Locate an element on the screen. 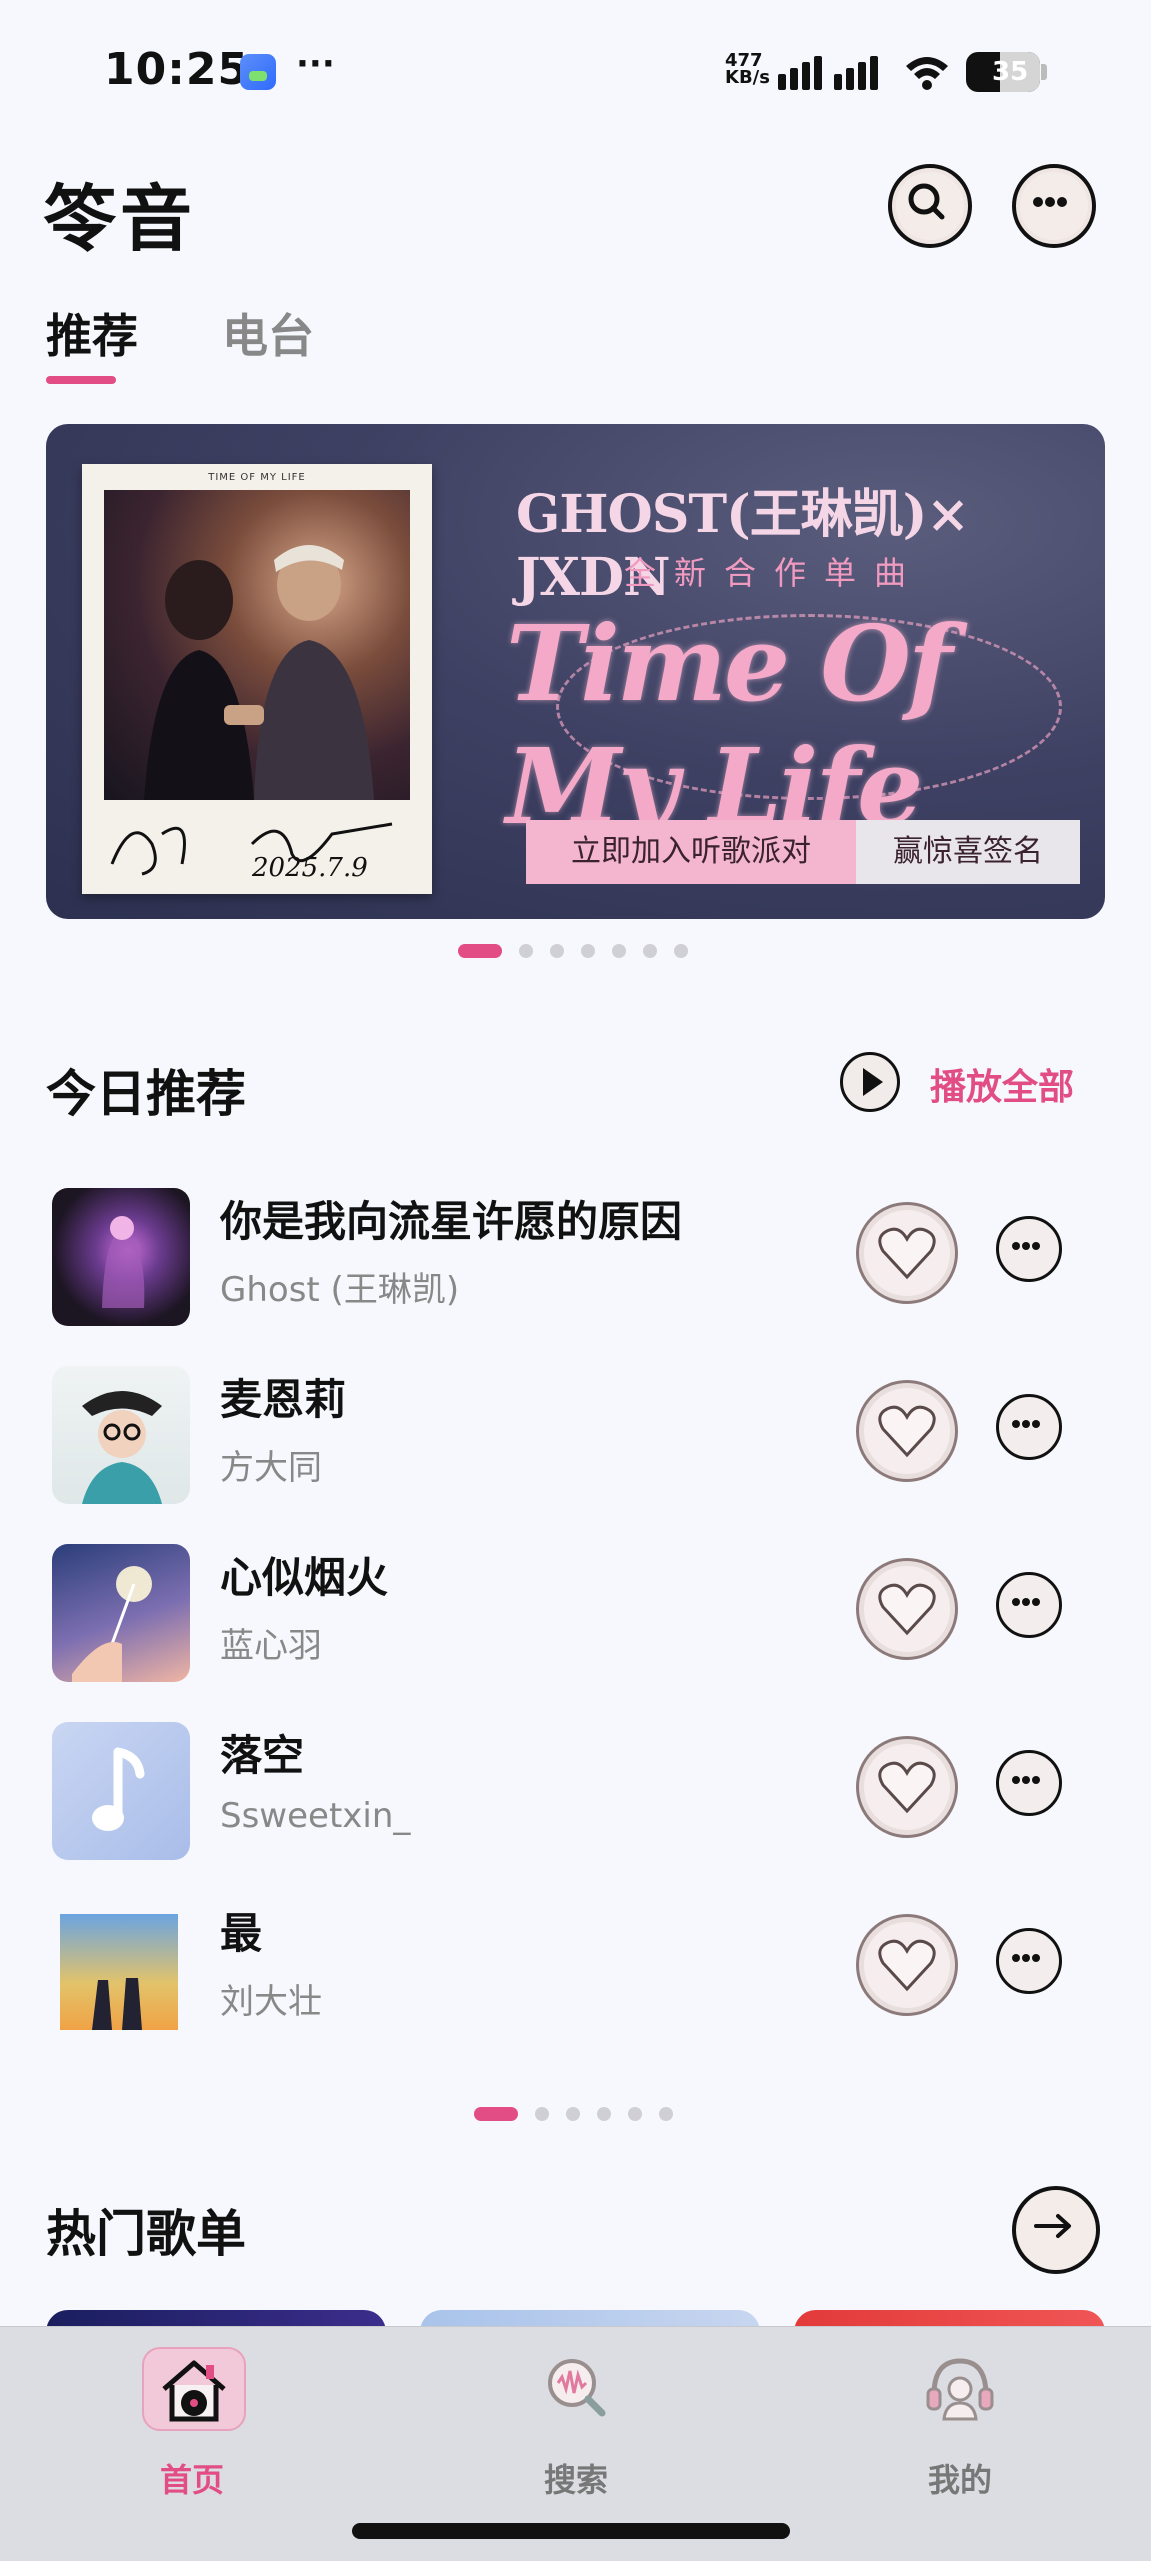 This screenshot has width=1151, height=2561. song-row: 最 刘大壮 is located at coordinates (575, 1972).